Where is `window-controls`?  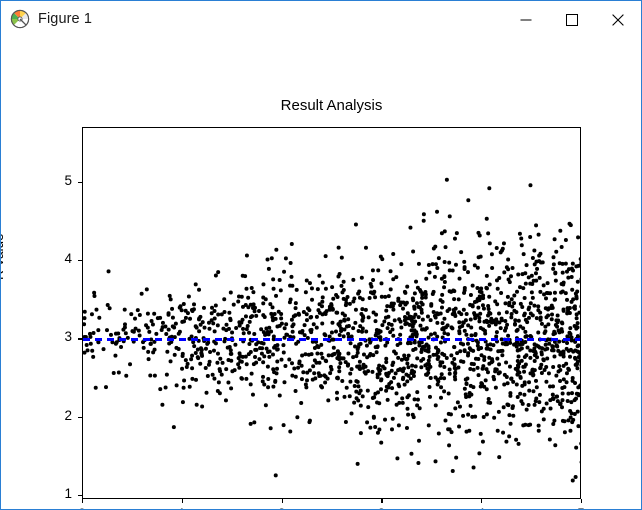
window-controls is located at coordinates (572, 19).